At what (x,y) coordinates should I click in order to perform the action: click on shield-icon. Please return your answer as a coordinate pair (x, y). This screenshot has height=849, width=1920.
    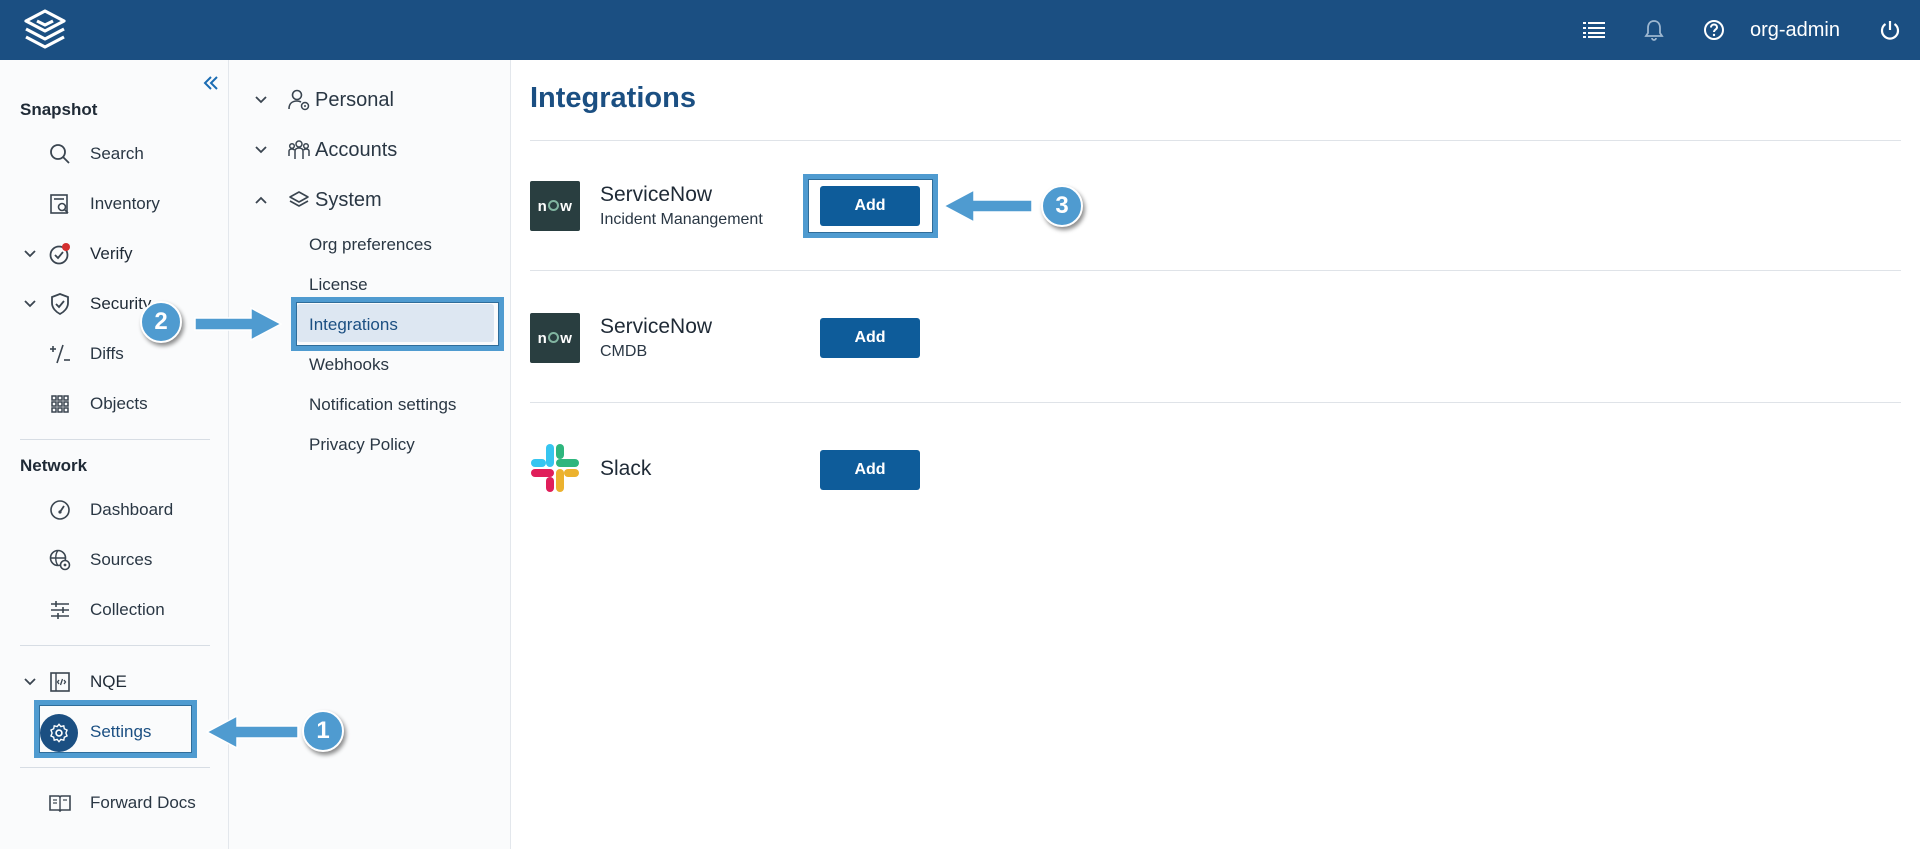
    Looking at the image, I should click on (60, 304).